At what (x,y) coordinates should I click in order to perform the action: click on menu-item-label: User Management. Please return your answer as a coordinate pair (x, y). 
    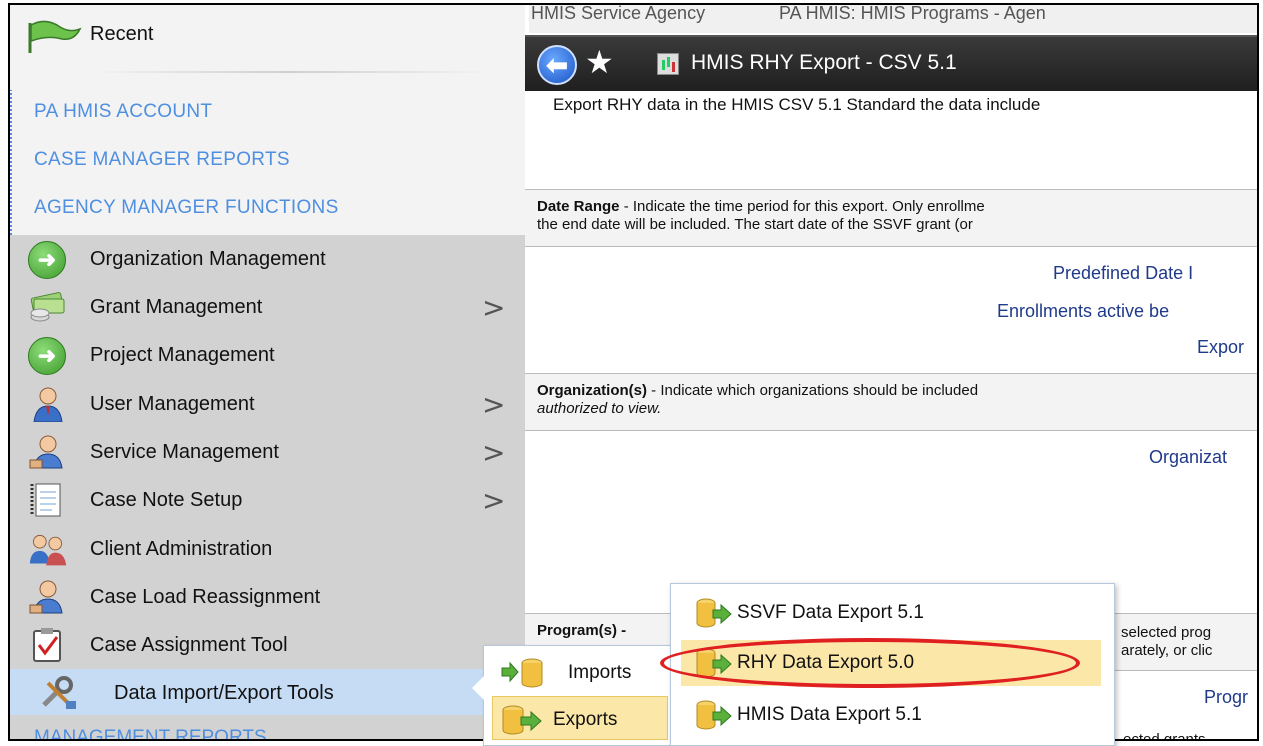
    Looking at the image, I should click on (172, 404).